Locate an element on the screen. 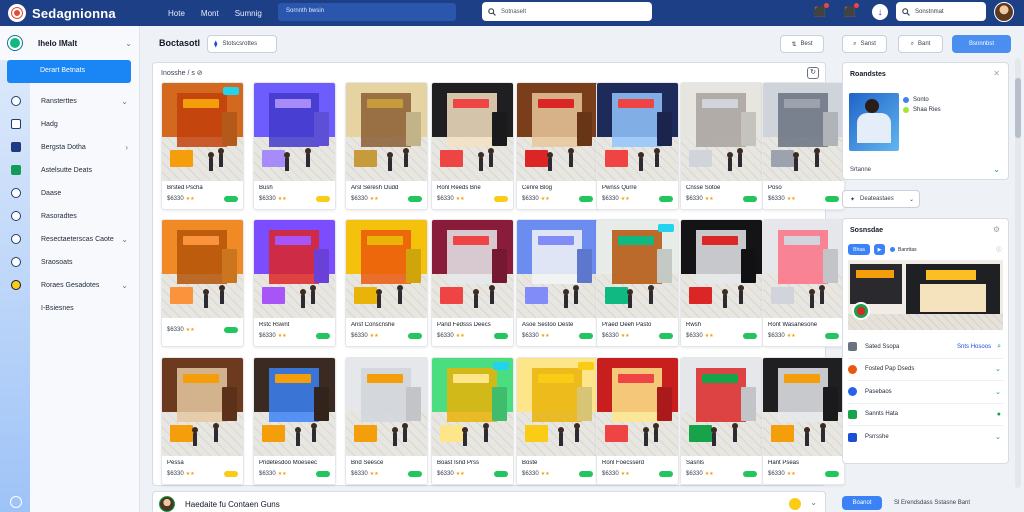 This screenshot has height=512, width=1024. bottom-bar: Haedaite fu Contaen Guns ⌄ is located at coordinates (489, 501).